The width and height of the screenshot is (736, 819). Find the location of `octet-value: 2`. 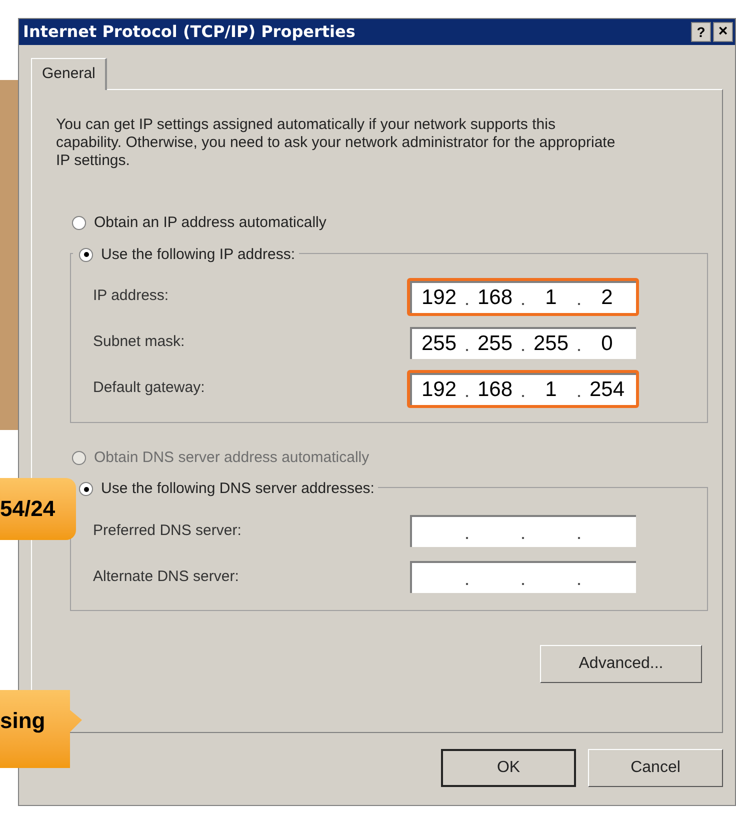

octet-value: 2 is located at coordinates (607, 297).